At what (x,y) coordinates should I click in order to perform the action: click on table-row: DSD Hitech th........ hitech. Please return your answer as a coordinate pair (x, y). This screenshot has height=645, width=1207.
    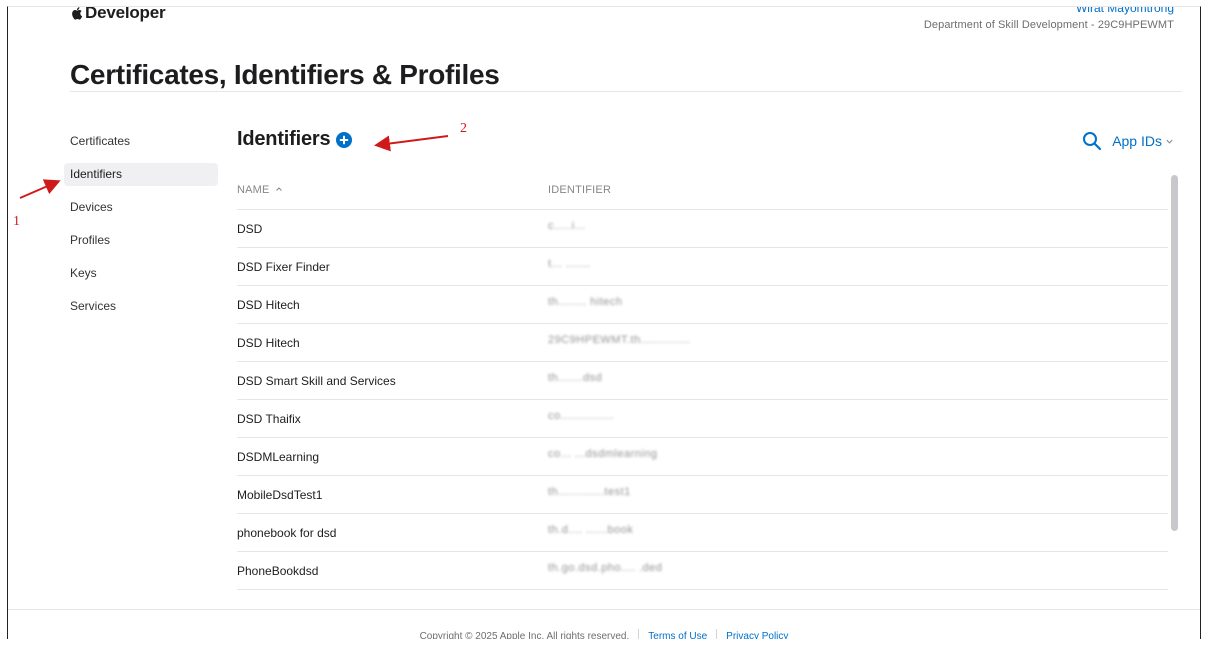
    Looking at the image, I should click on (702, 305).